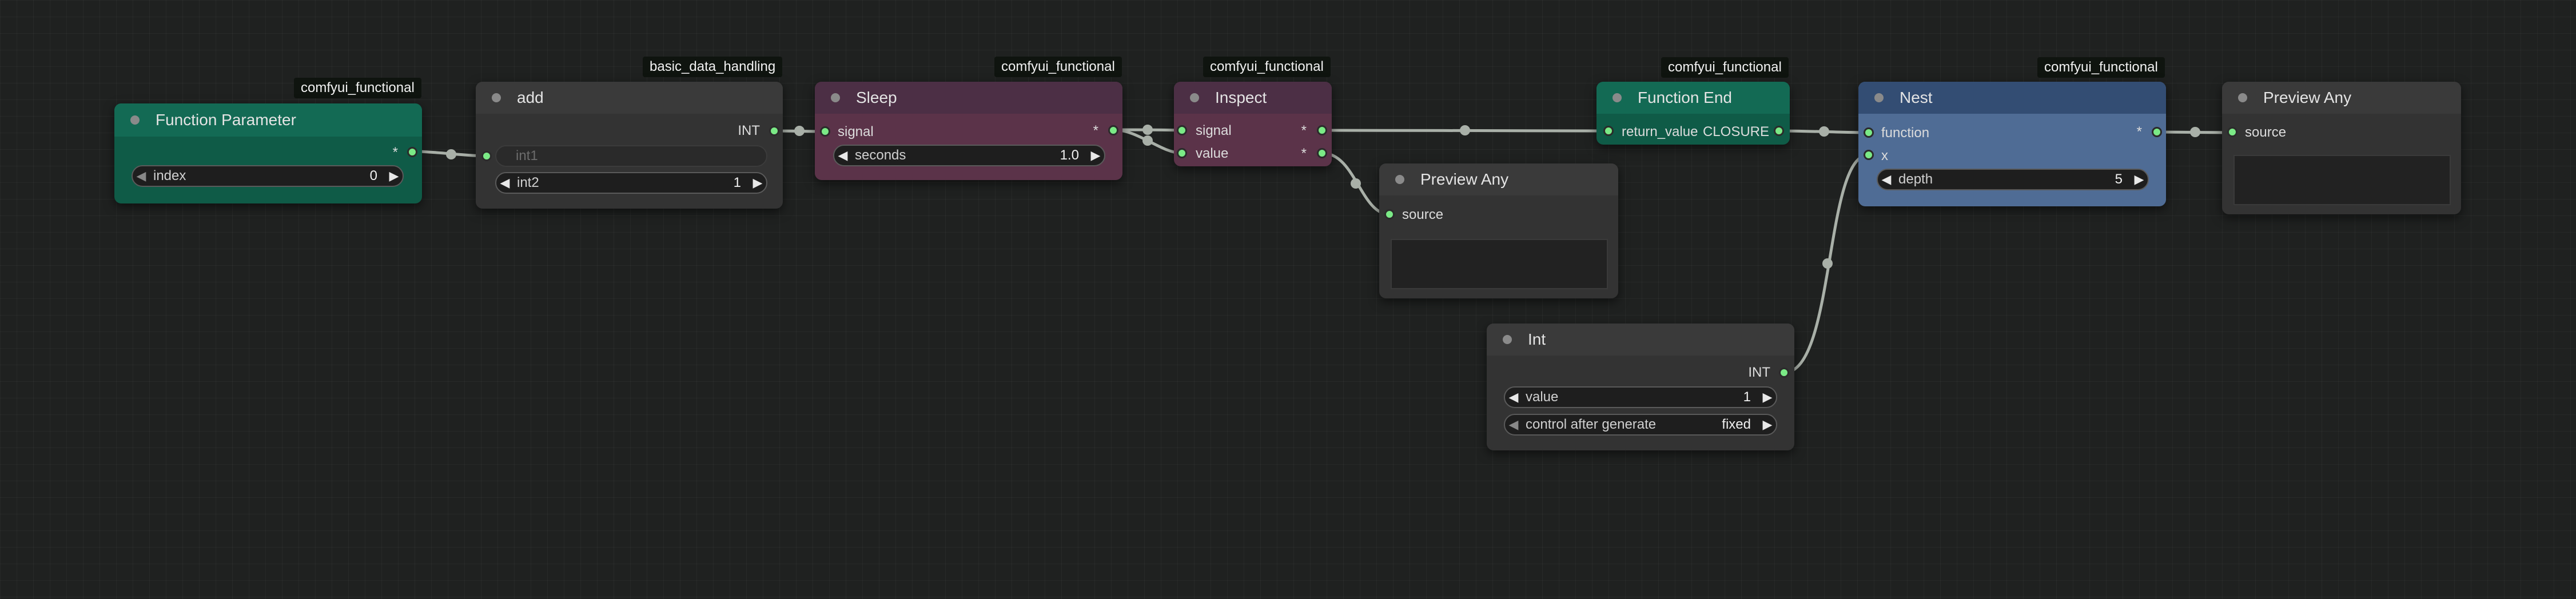  Describe the element at coordinates (629, 98) in the screenshot. I see `node-header: add` at that location.